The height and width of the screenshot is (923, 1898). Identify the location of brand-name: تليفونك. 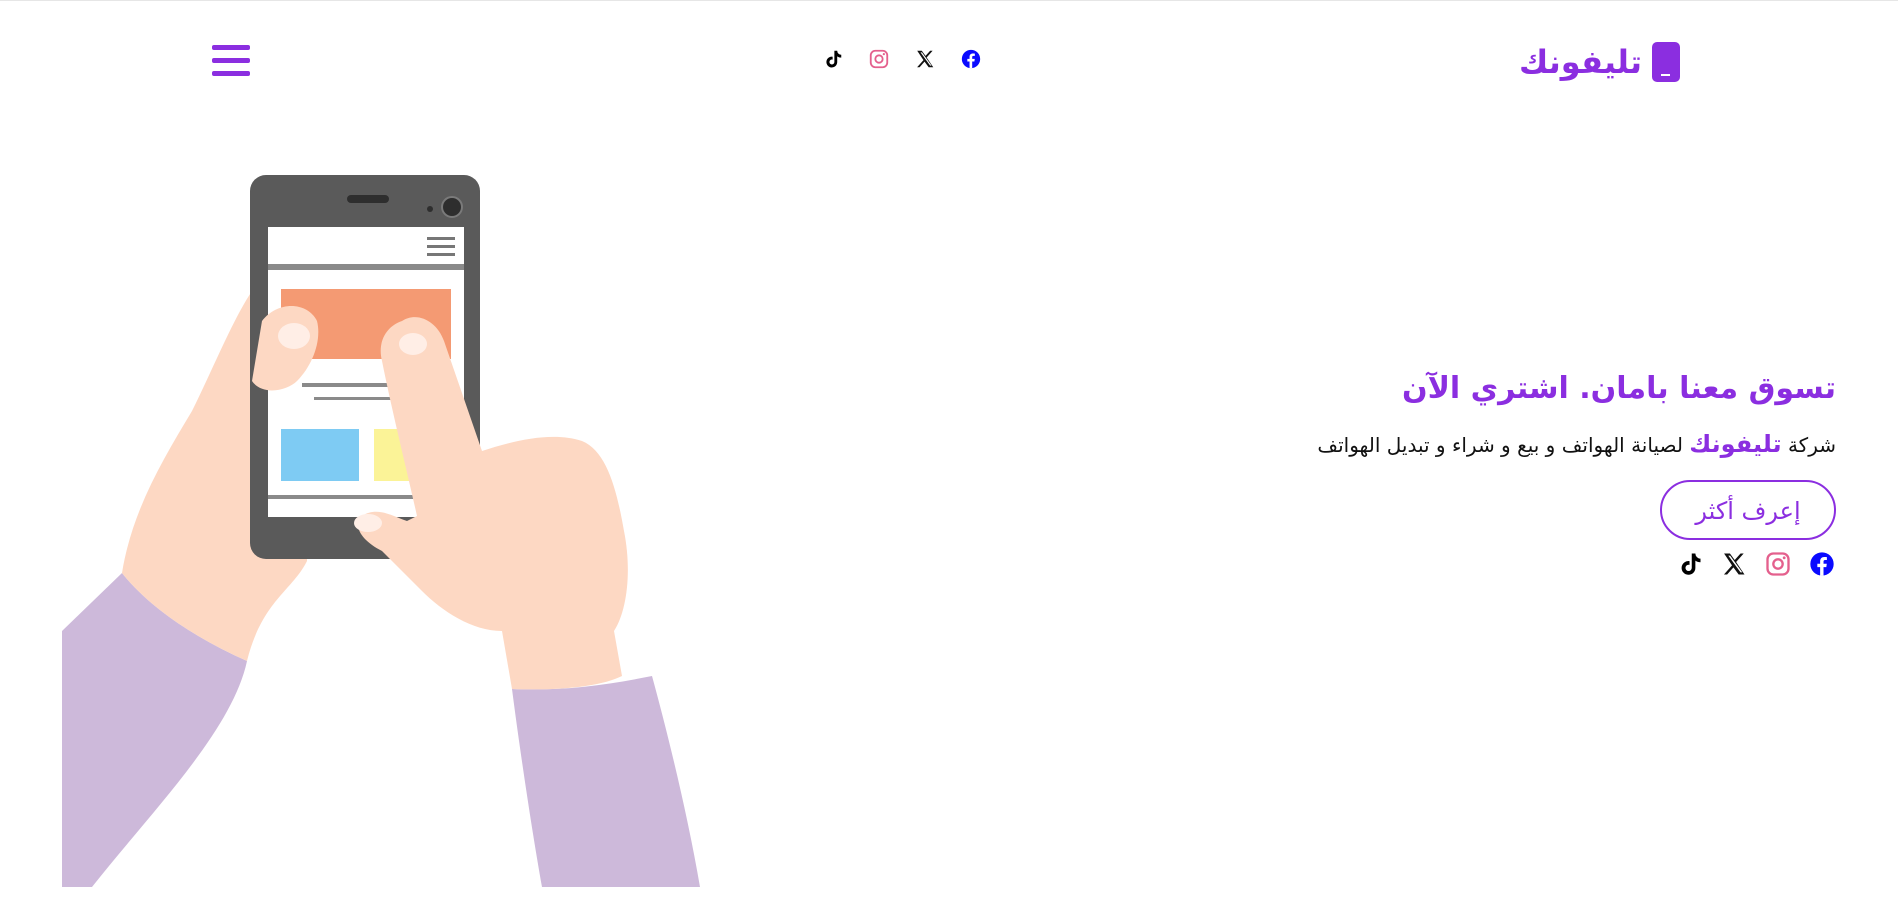
(1580, 62).